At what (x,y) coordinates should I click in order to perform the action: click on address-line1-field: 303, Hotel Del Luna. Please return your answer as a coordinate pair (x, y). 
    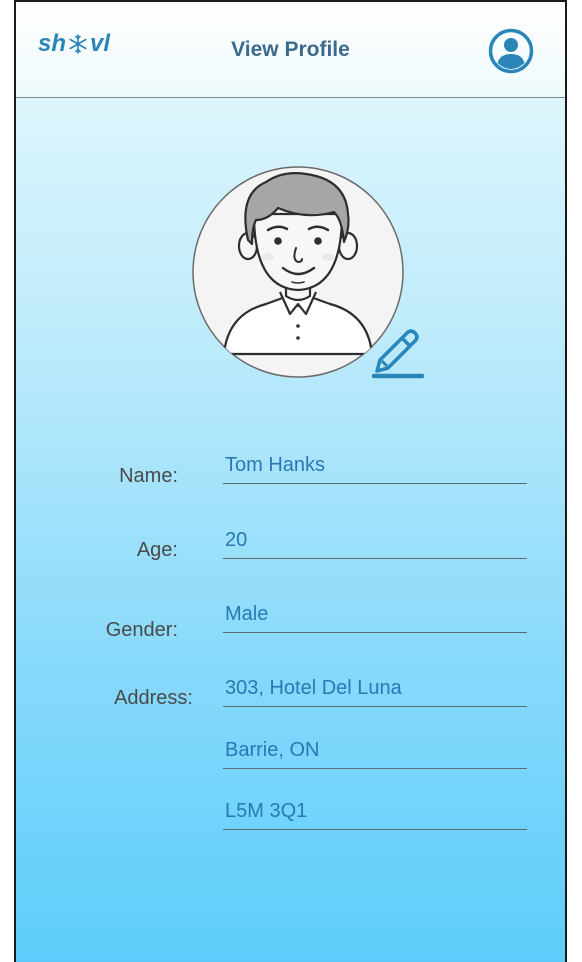
    Looking at the image, I should click on (375, 690).